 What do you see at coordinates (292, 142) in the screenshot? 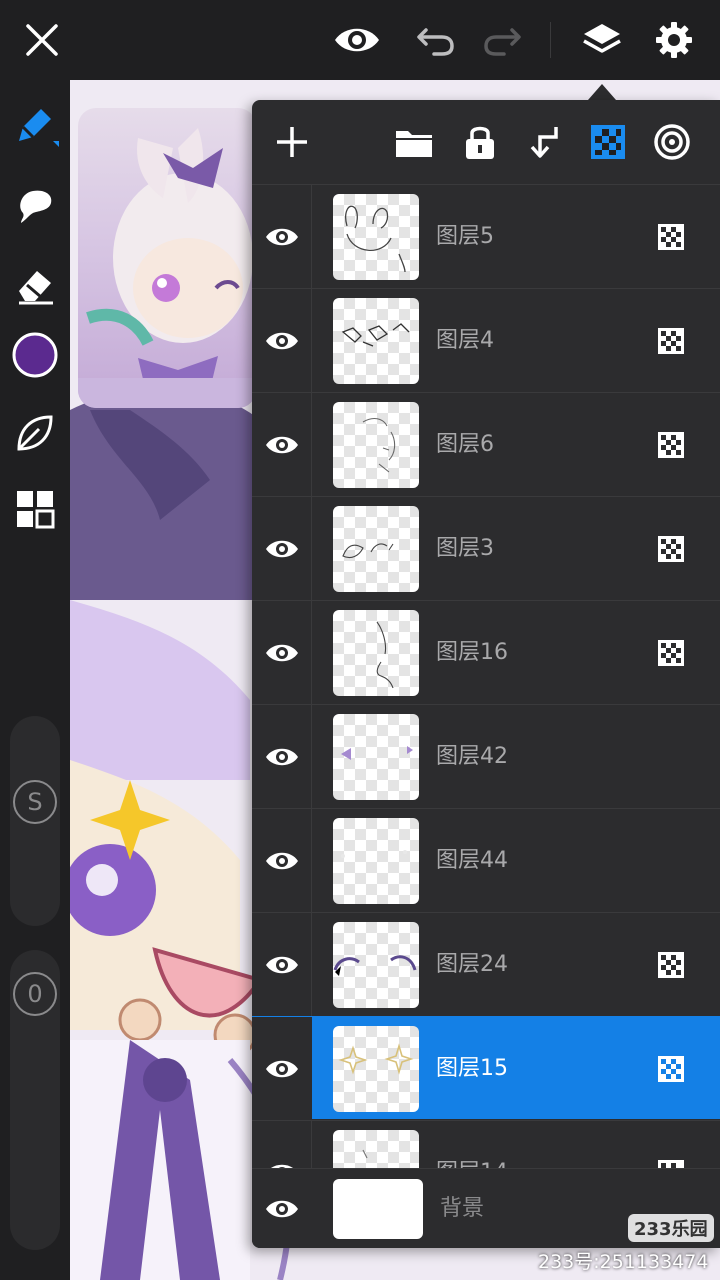
I see `add-icon` at bounding box center [292, 142].